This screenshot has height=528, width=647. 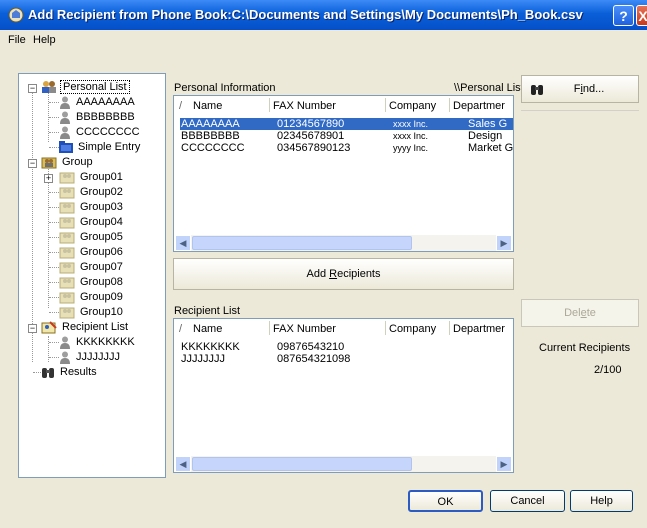 I want to click on tree-person-cccccccc: CCCCCCCC, so click(x=100, y=132).